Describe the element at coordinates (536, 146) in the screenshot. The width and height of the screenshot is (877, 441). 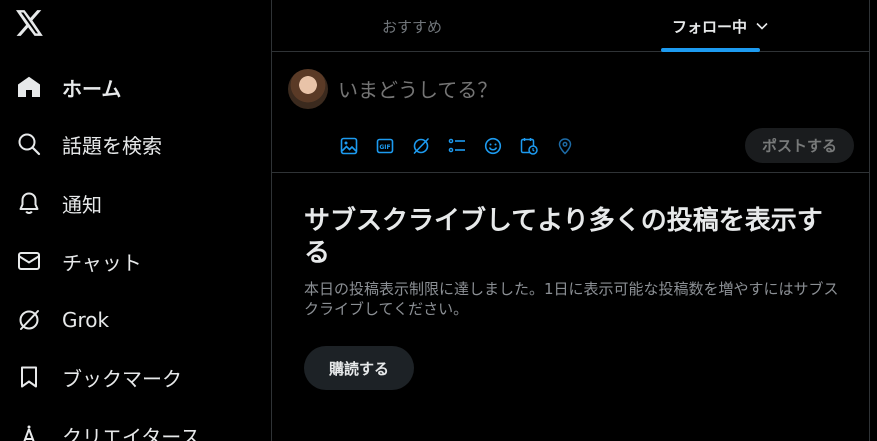
I see `schedule-icon` at that location.